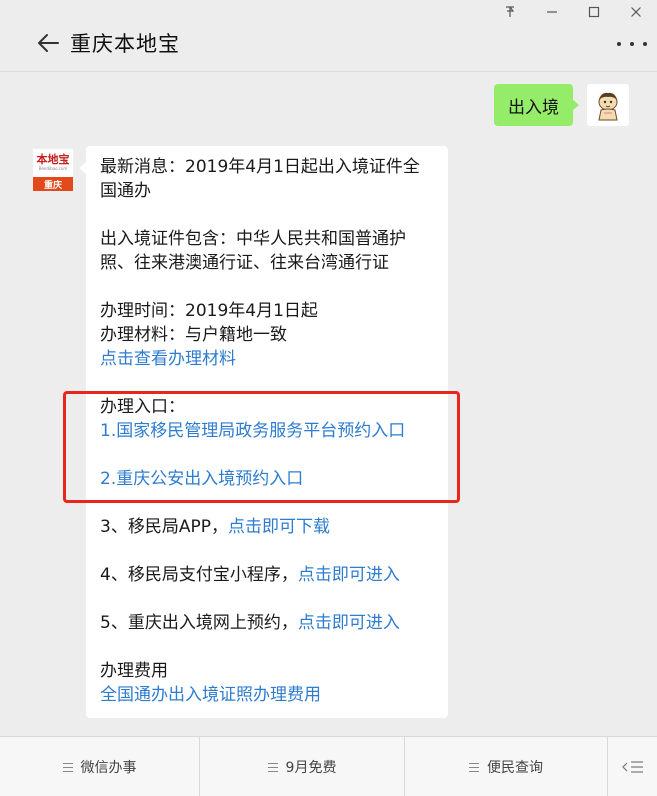  Describe the element at coordinates (142, 407) in the screenshot. I see `entry-heading: 办理入口：` at that location.